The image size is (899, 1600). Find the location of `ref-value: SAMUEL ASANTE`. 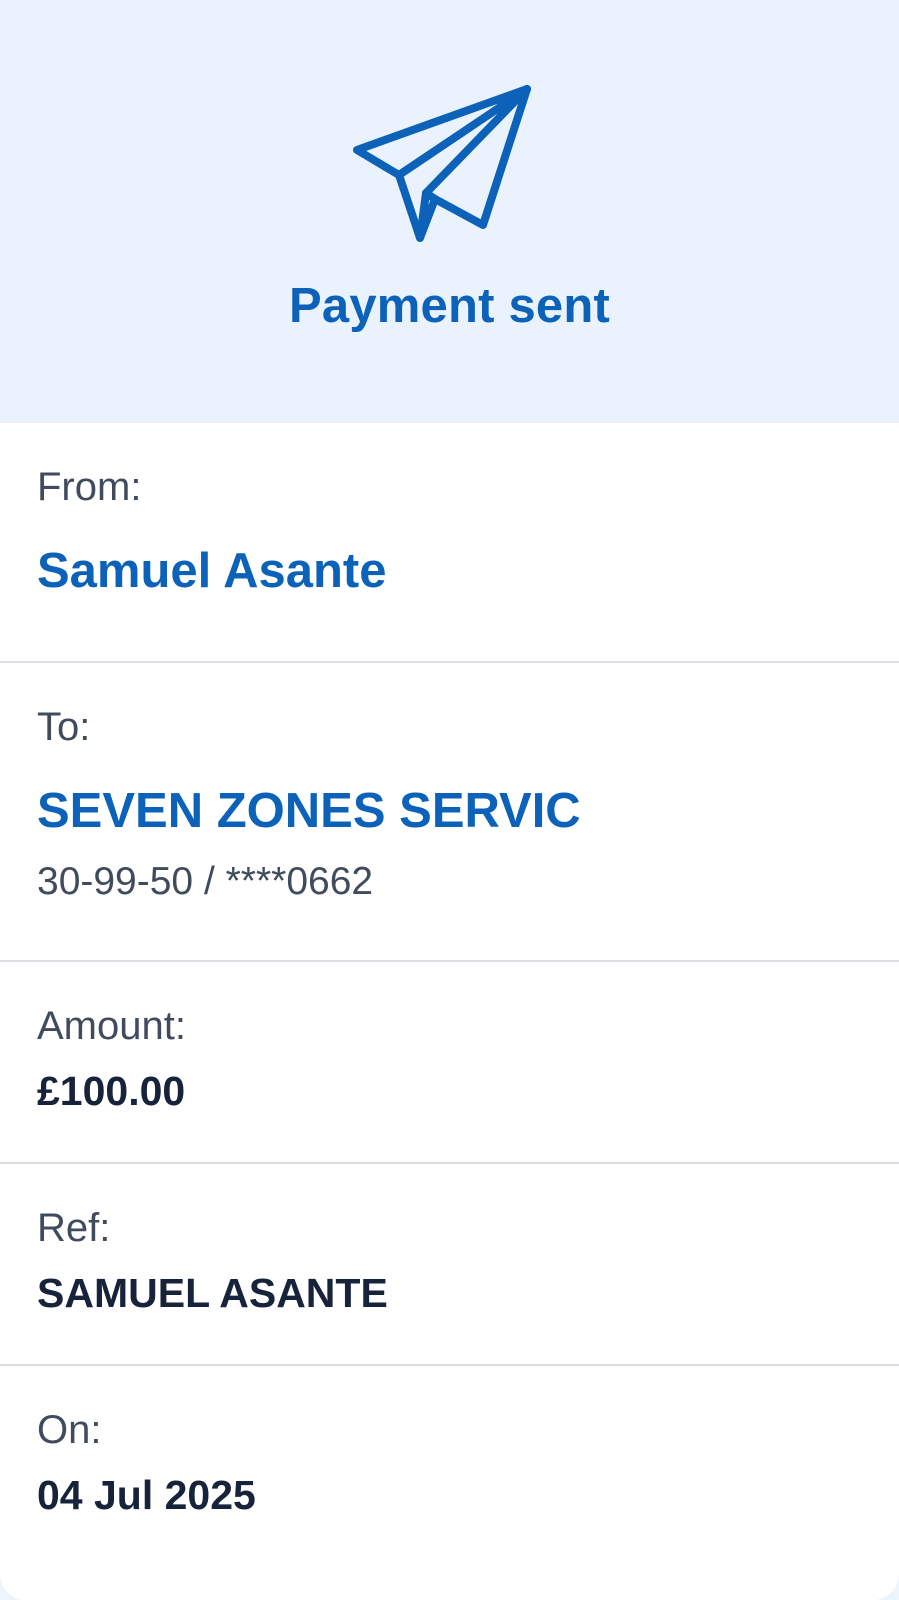

ref-value: SAMUEL ASANTE is located at coordinates (212, 1293).